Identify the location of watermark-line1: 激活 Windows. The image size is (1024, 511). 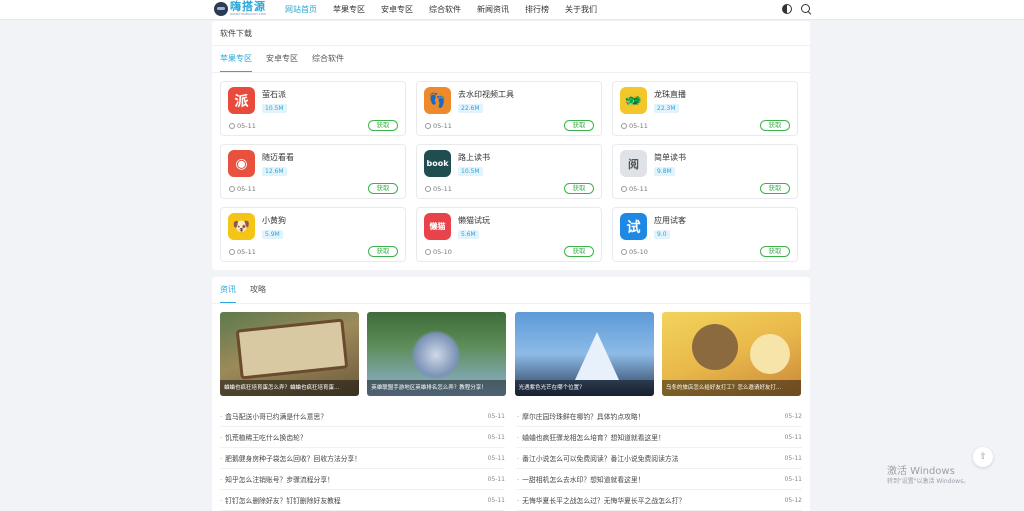
(921, 471).